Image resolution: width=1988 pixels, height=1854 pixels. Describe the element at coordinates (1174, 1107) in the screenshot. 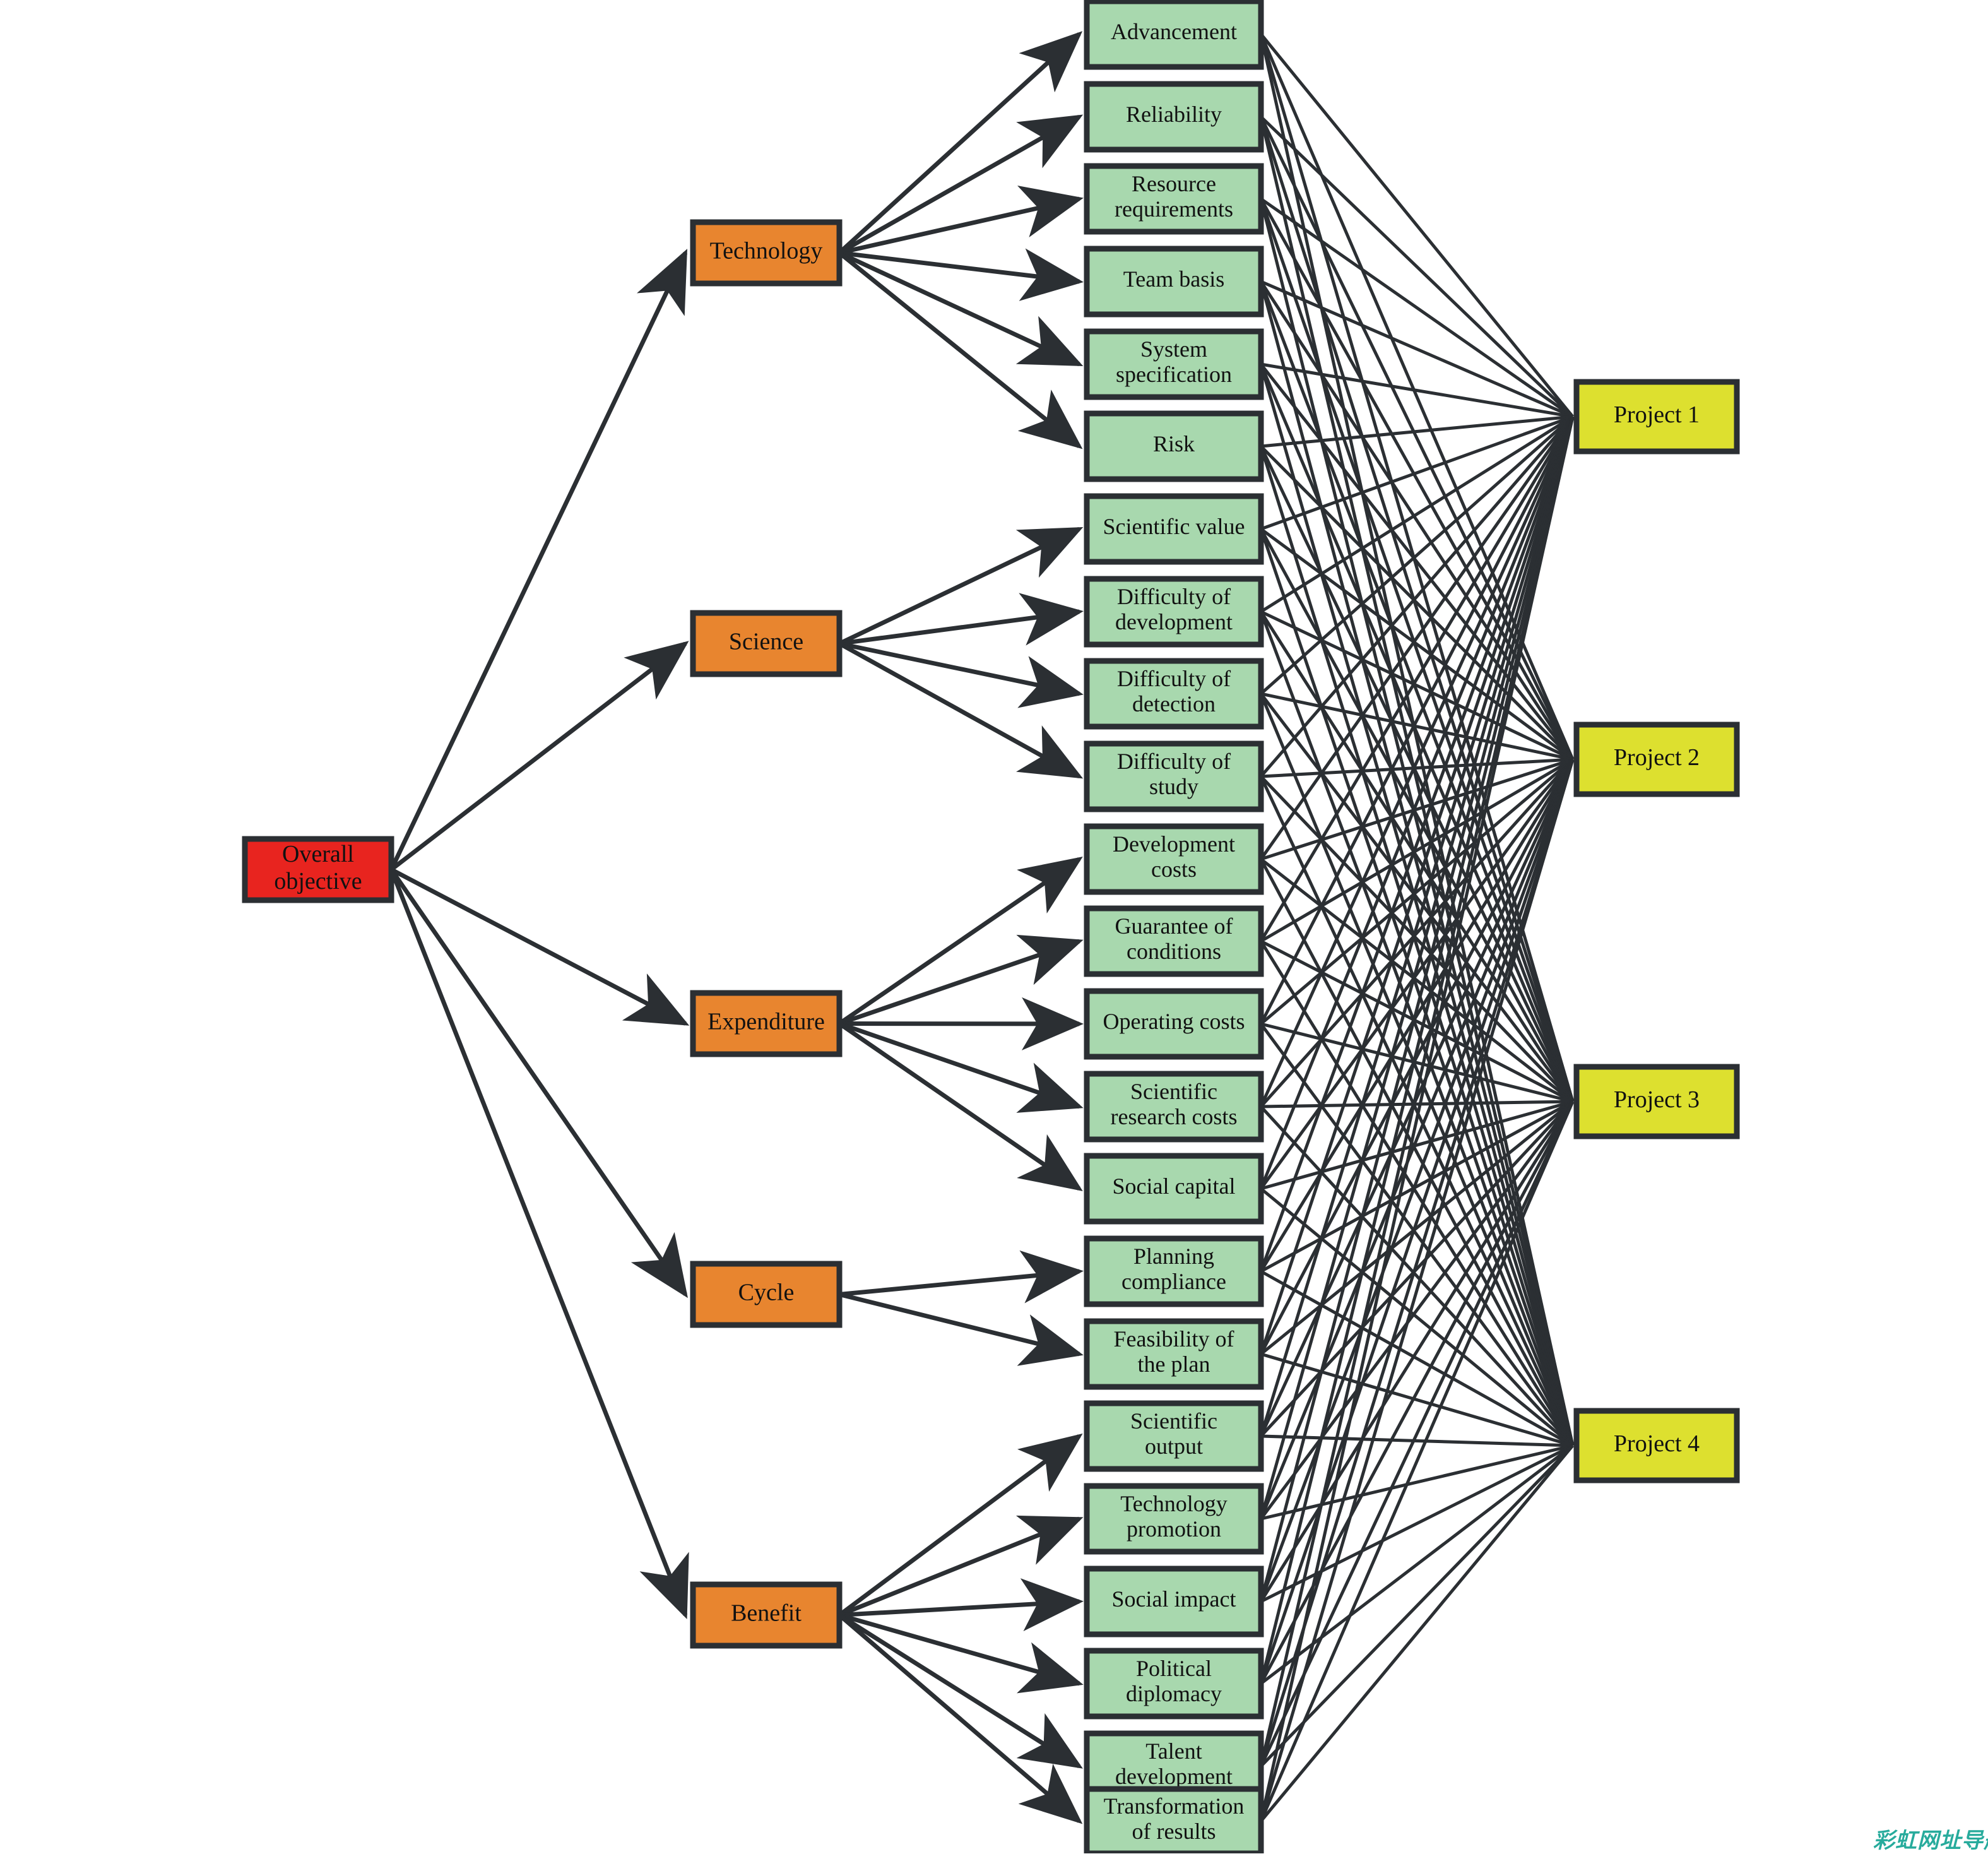

I see `subcriteria-node-s14: Scientific research costs` at that location.